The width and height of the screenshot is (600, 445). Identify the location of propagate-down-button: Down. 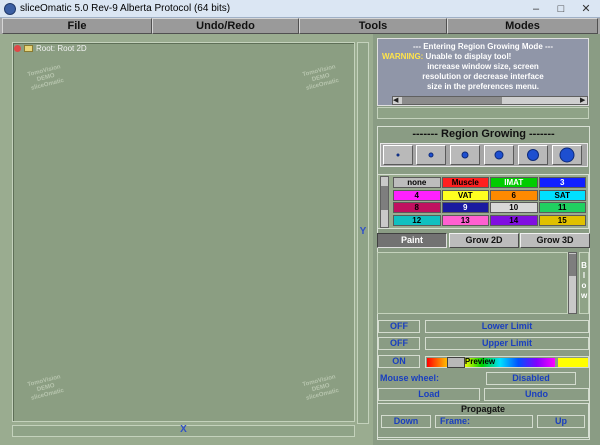
(406, 421).